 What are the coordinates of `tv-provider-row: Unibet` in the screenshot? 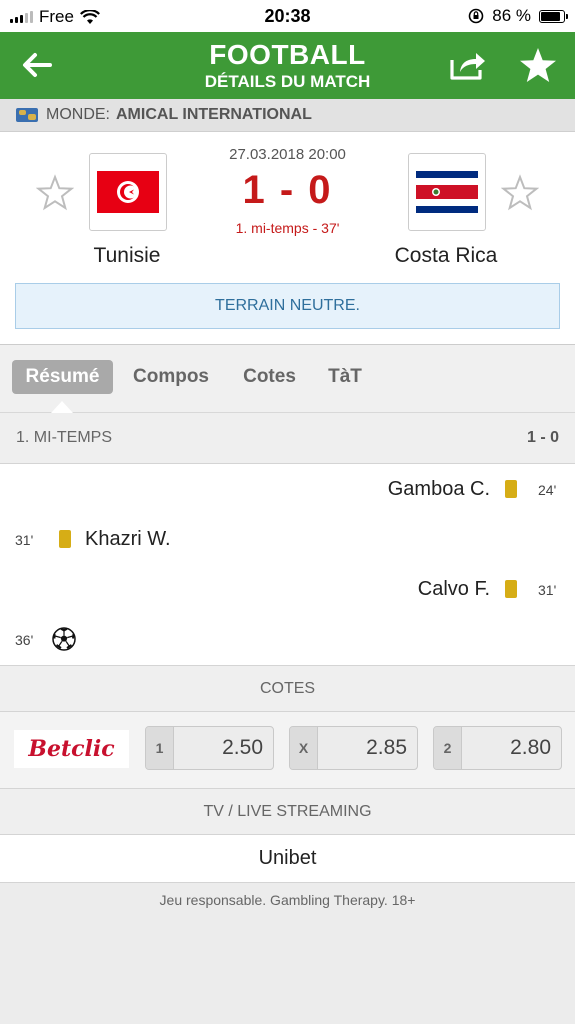 It's located at (287, 859).